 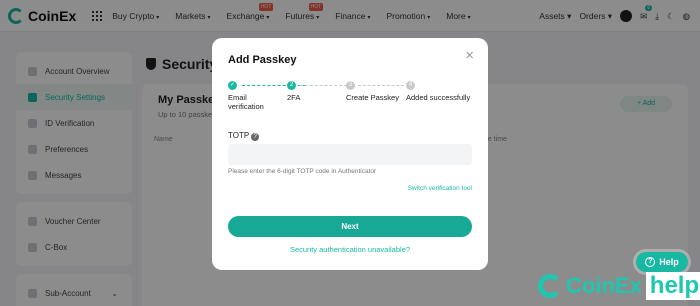 What do you see at coordinates (244, 136) in the screenshot?
I see `totp-label: TOTP?` at bounding box center [244, 136].